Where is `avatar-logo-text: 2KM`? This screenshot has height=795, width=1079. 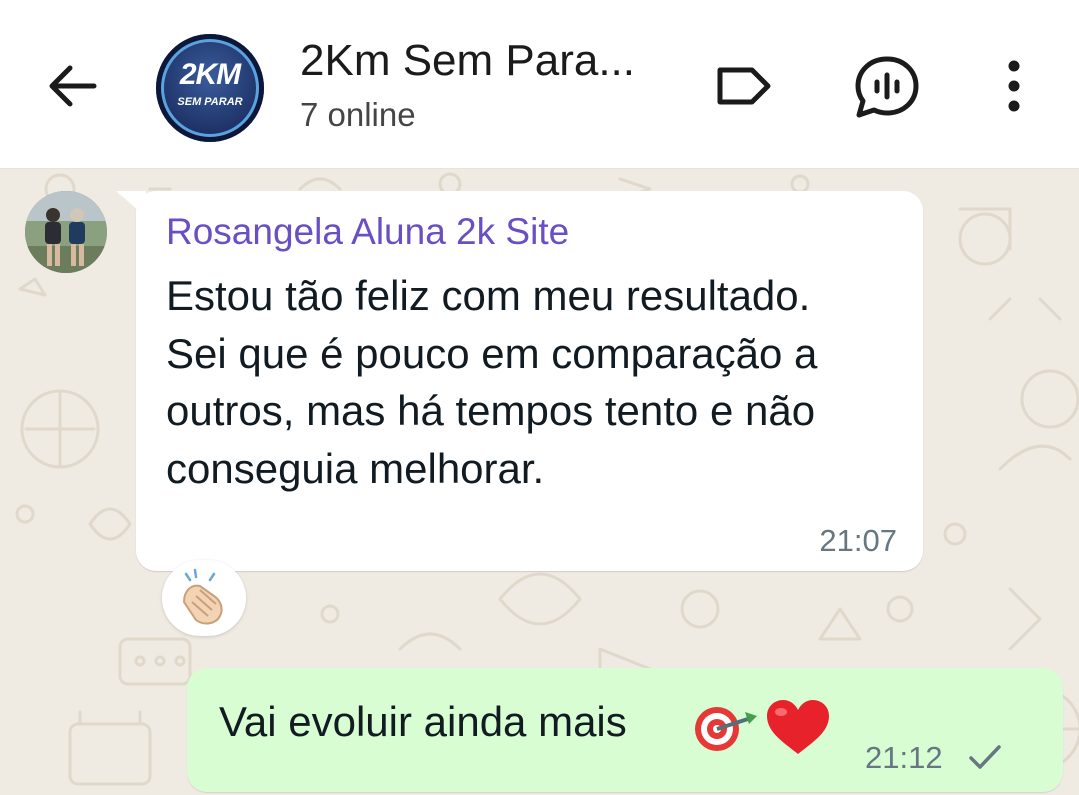 avatar-logo-text: 2KM is located at coordinates (210, 74).